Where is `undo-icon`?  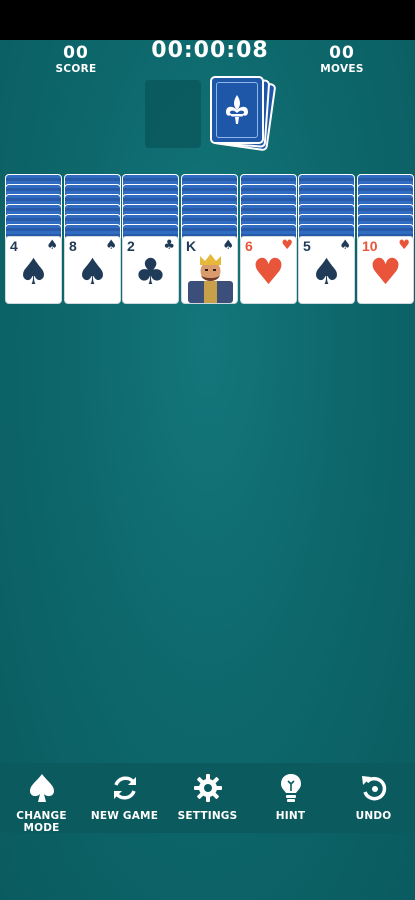 undo-icon is located at coordinates (373, 788).